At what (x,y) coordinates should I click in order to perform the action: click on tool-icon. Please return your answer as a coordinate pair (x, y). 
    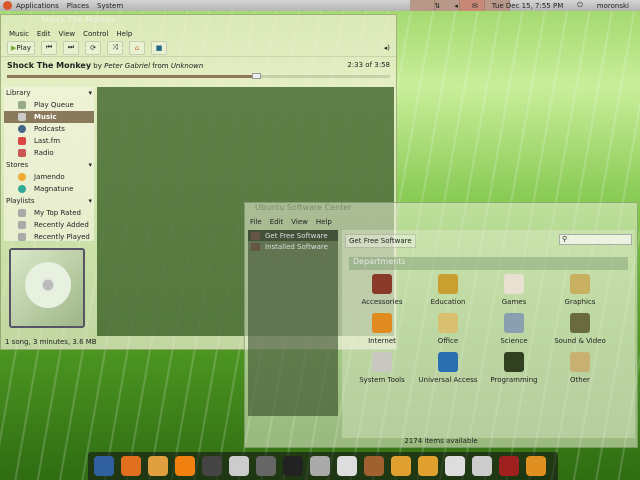
    Looking at the image, I should click on (374, 466).